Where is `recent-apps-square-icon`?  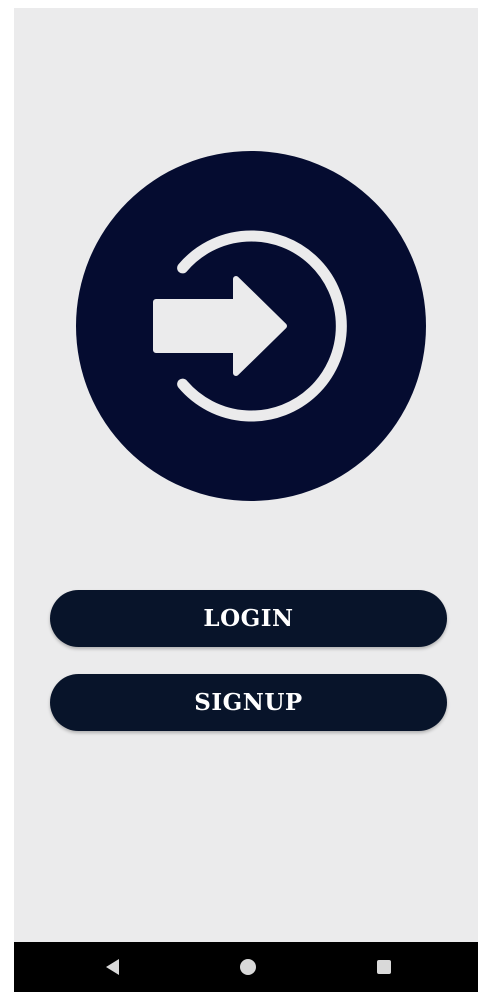 recent-apps-square-icon is located at coordinates (384, 967).